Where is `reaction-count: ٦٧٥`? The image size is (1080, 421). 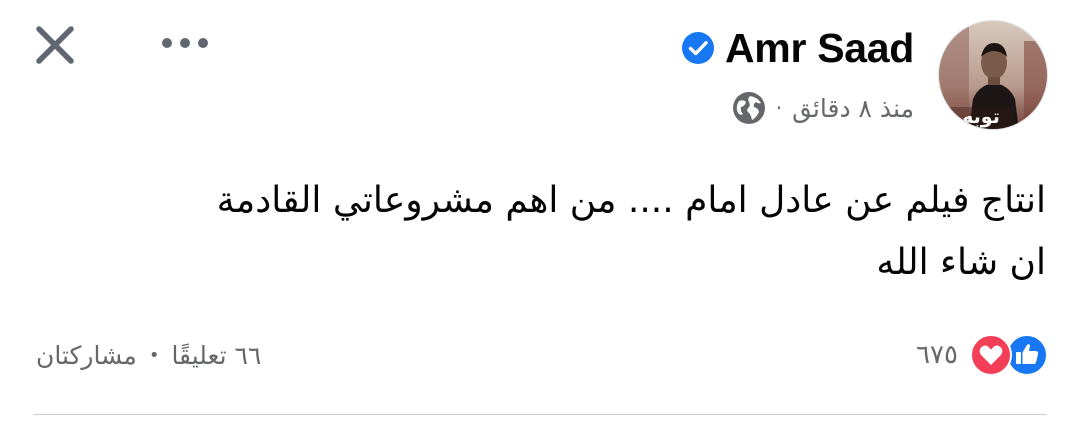 reaction-count: ٦٧٥ is located at coordinates (937, 355).